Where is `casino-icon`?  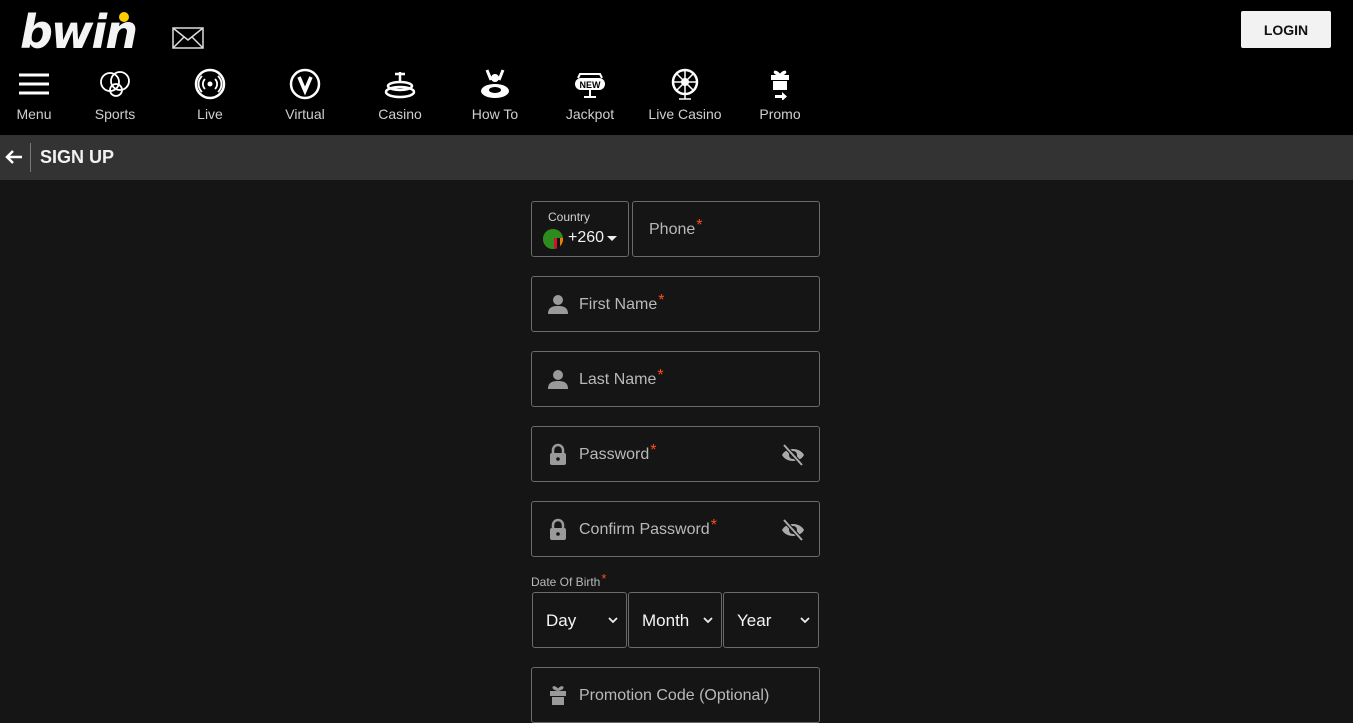 casino-icon is located at coordinates (400, 85).